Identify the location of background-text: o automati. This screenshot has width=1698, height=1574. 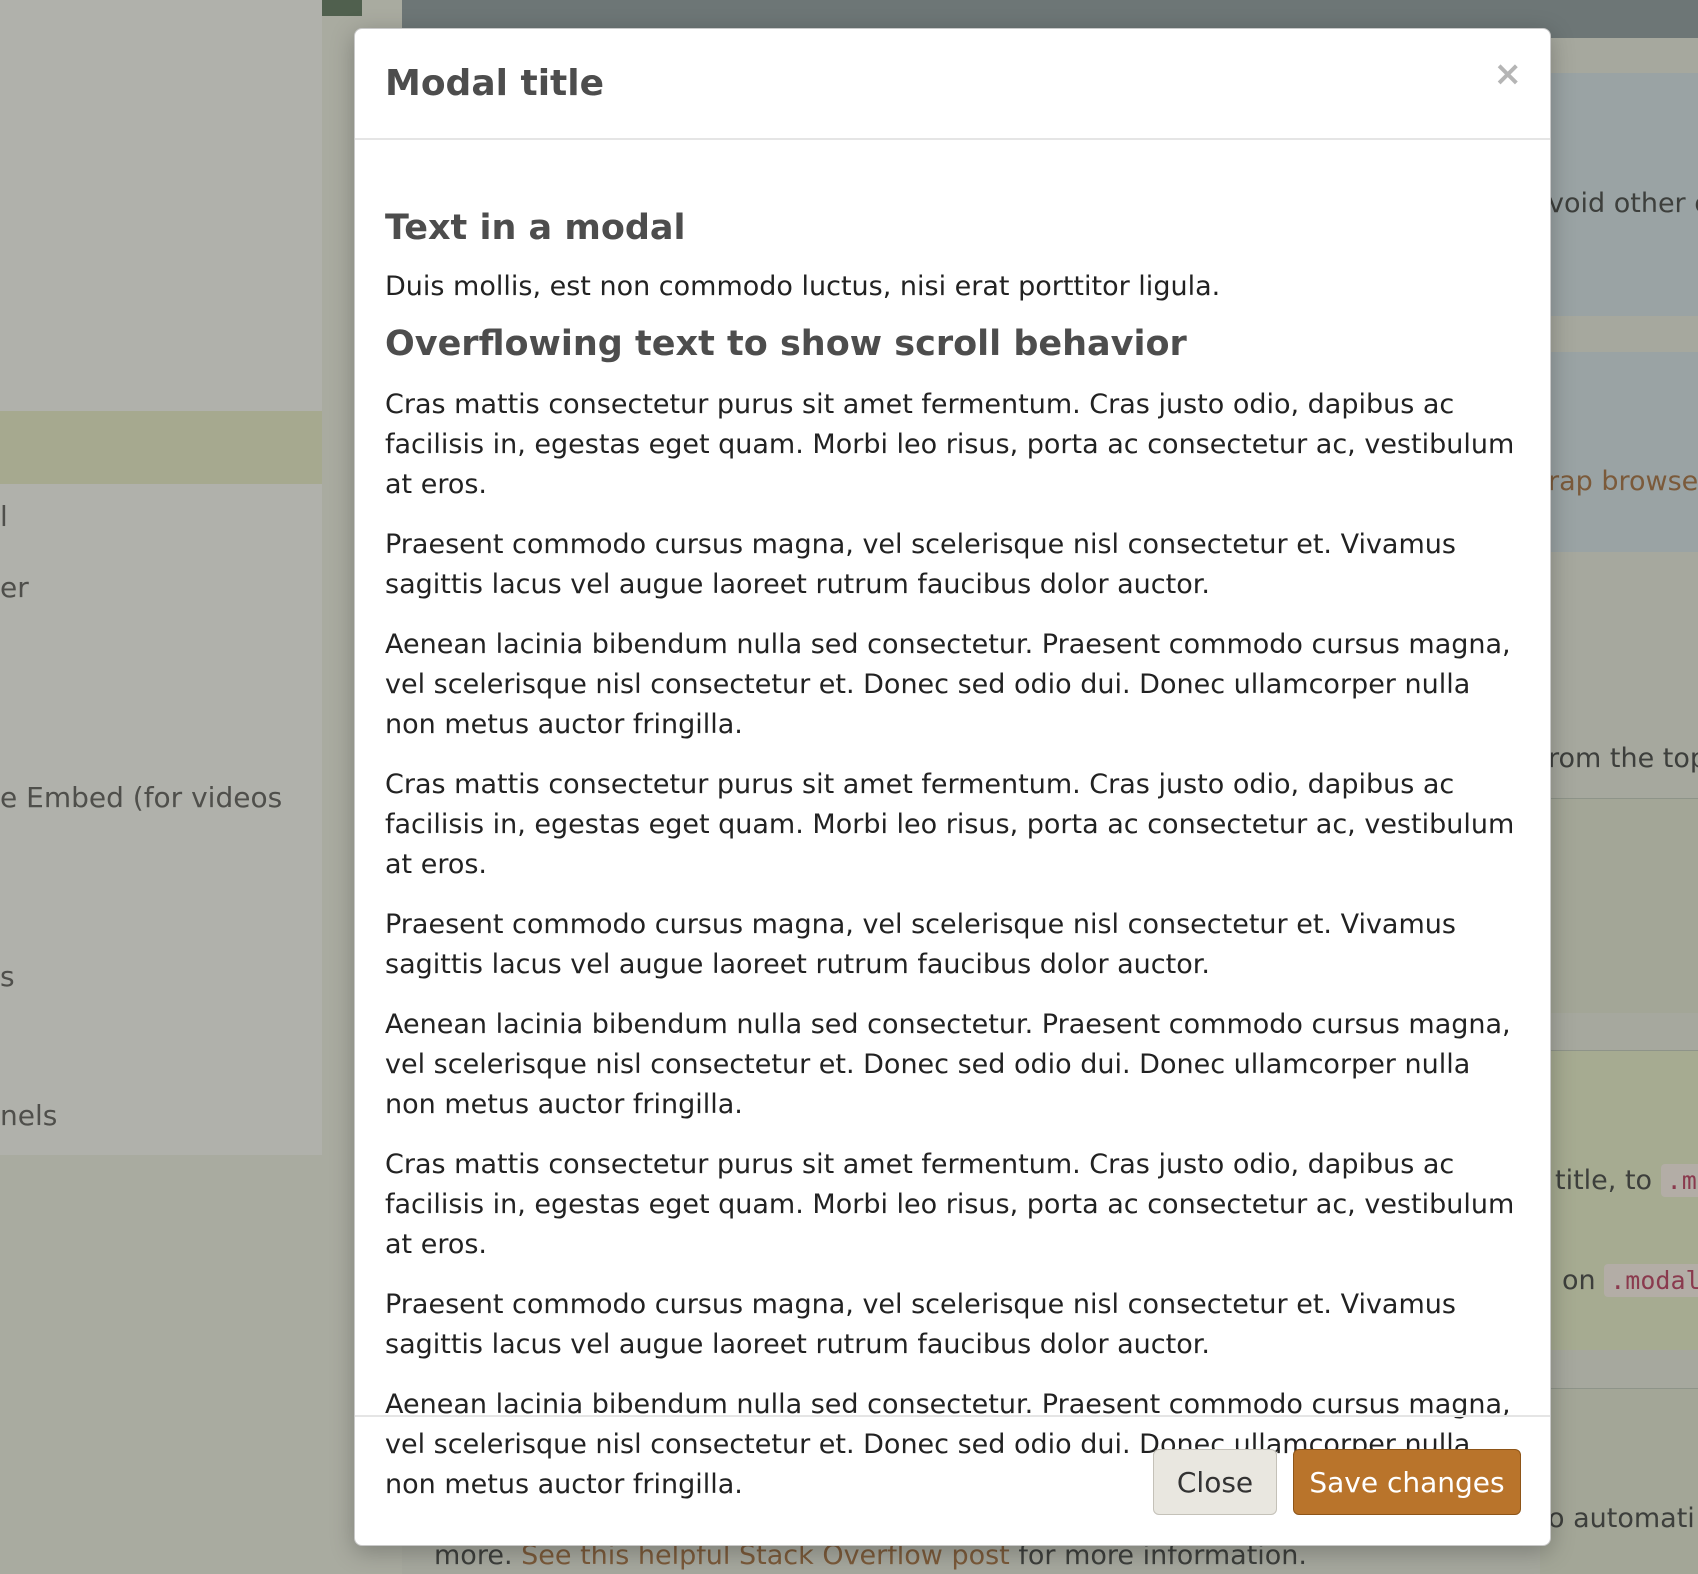
(1621, 1518).